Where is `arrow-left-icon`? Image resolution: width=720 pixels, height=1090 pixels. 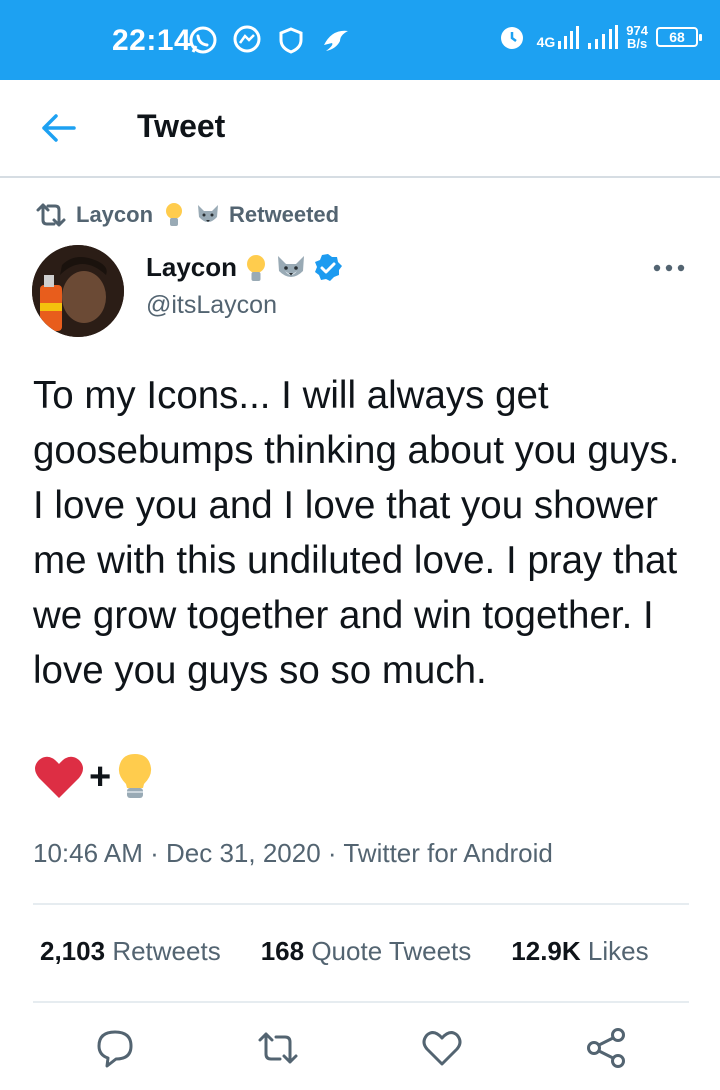
arrow-left-icon is located at coordinates (58, 128).